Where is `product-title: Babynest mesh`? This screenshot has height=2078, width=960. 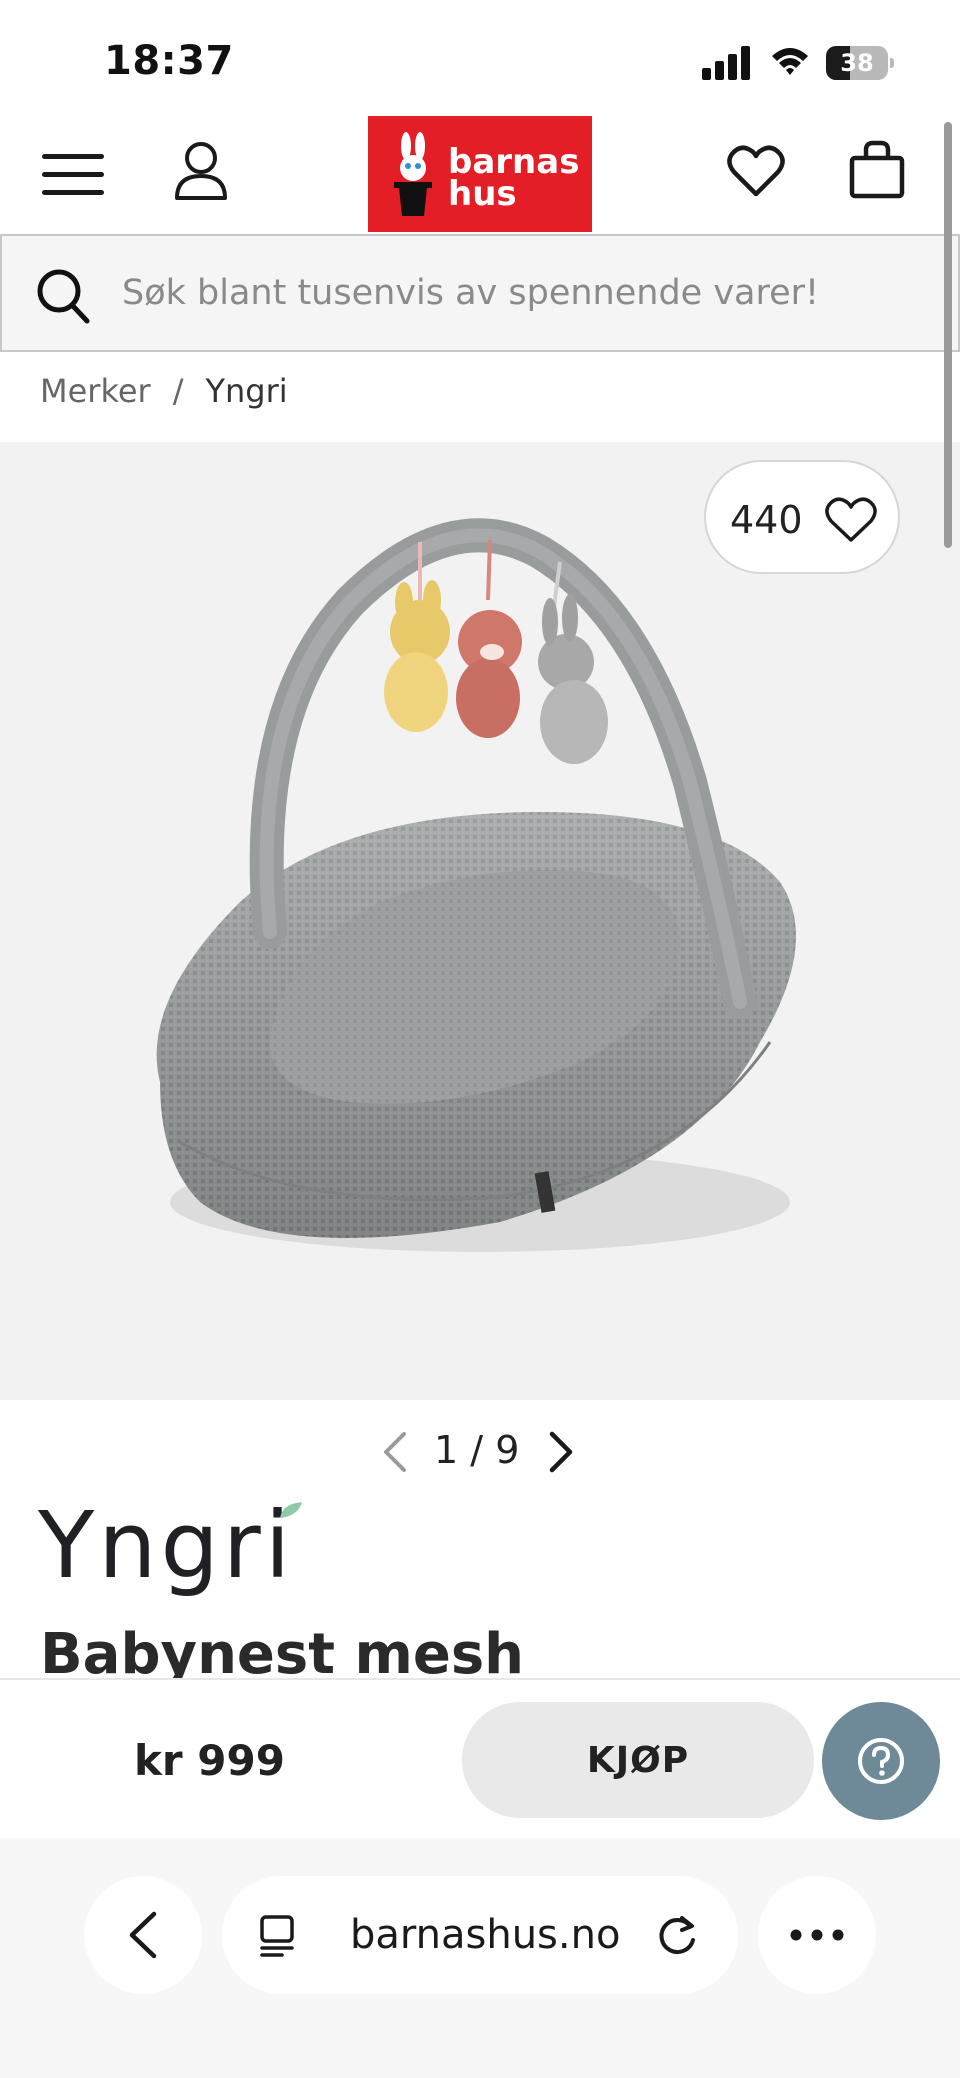
product-title: Babynest mesh is located at coordinates (282, 1650).